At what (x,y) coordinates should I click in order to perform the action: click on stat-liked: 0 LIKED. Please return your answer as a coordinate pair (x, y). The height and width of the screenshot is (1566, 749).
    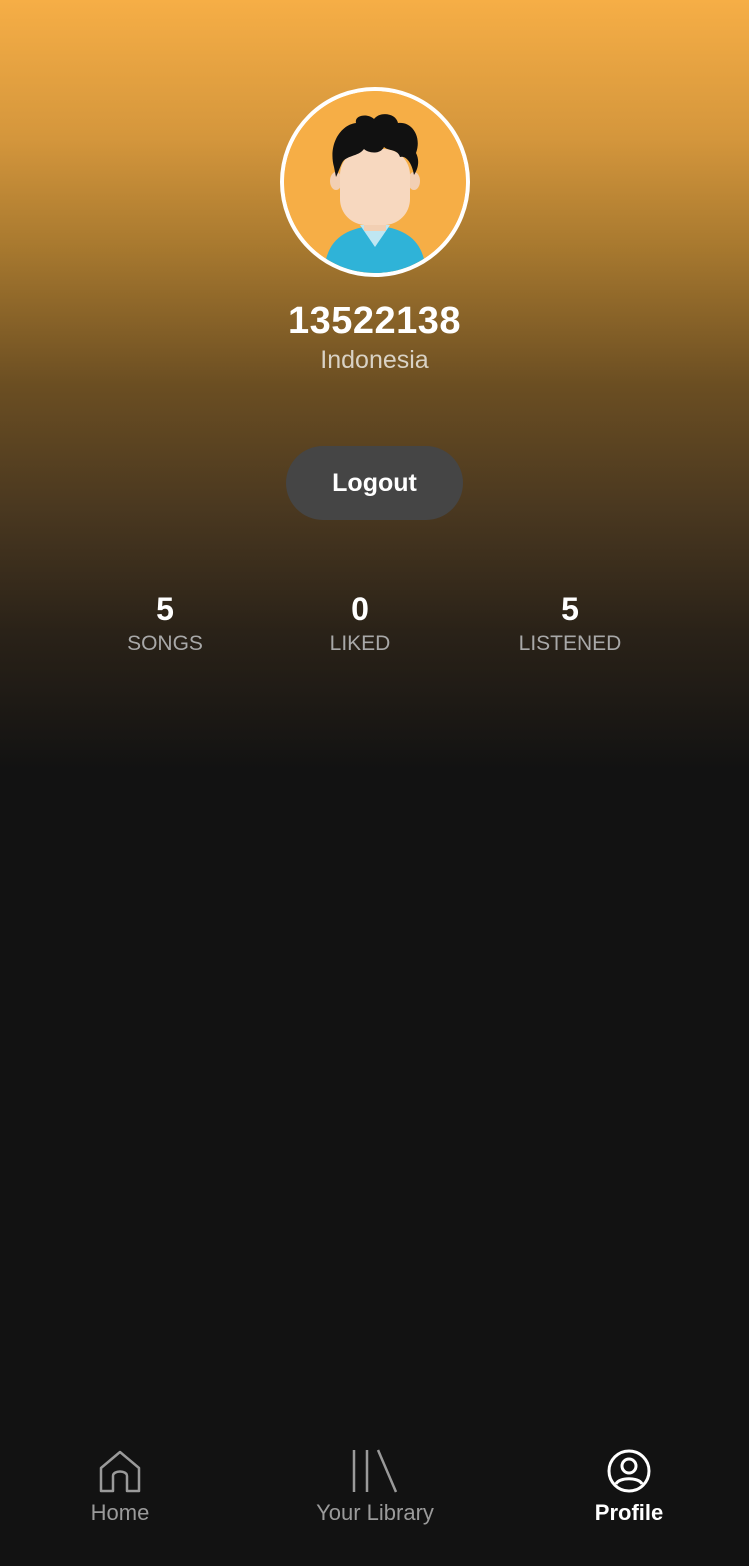
    Looking at the image, I should click on (360, 624).